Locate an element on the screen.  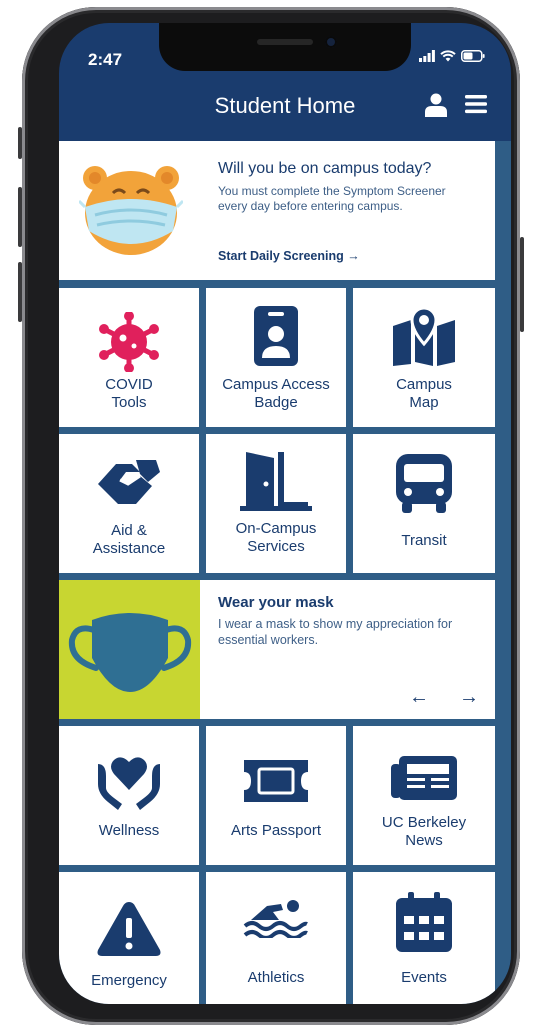
tile-label: Events is located at coordinates (424, 977).